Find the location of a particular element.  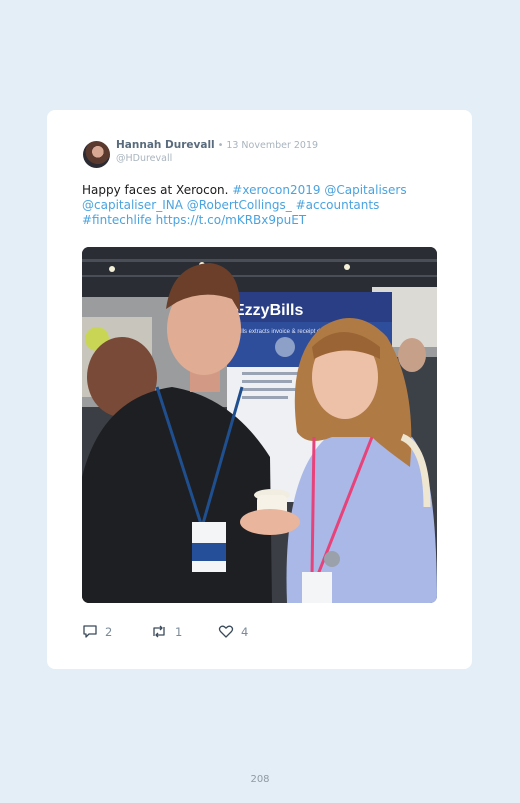

reply-count: 2 is located at coordinates (109, 631).